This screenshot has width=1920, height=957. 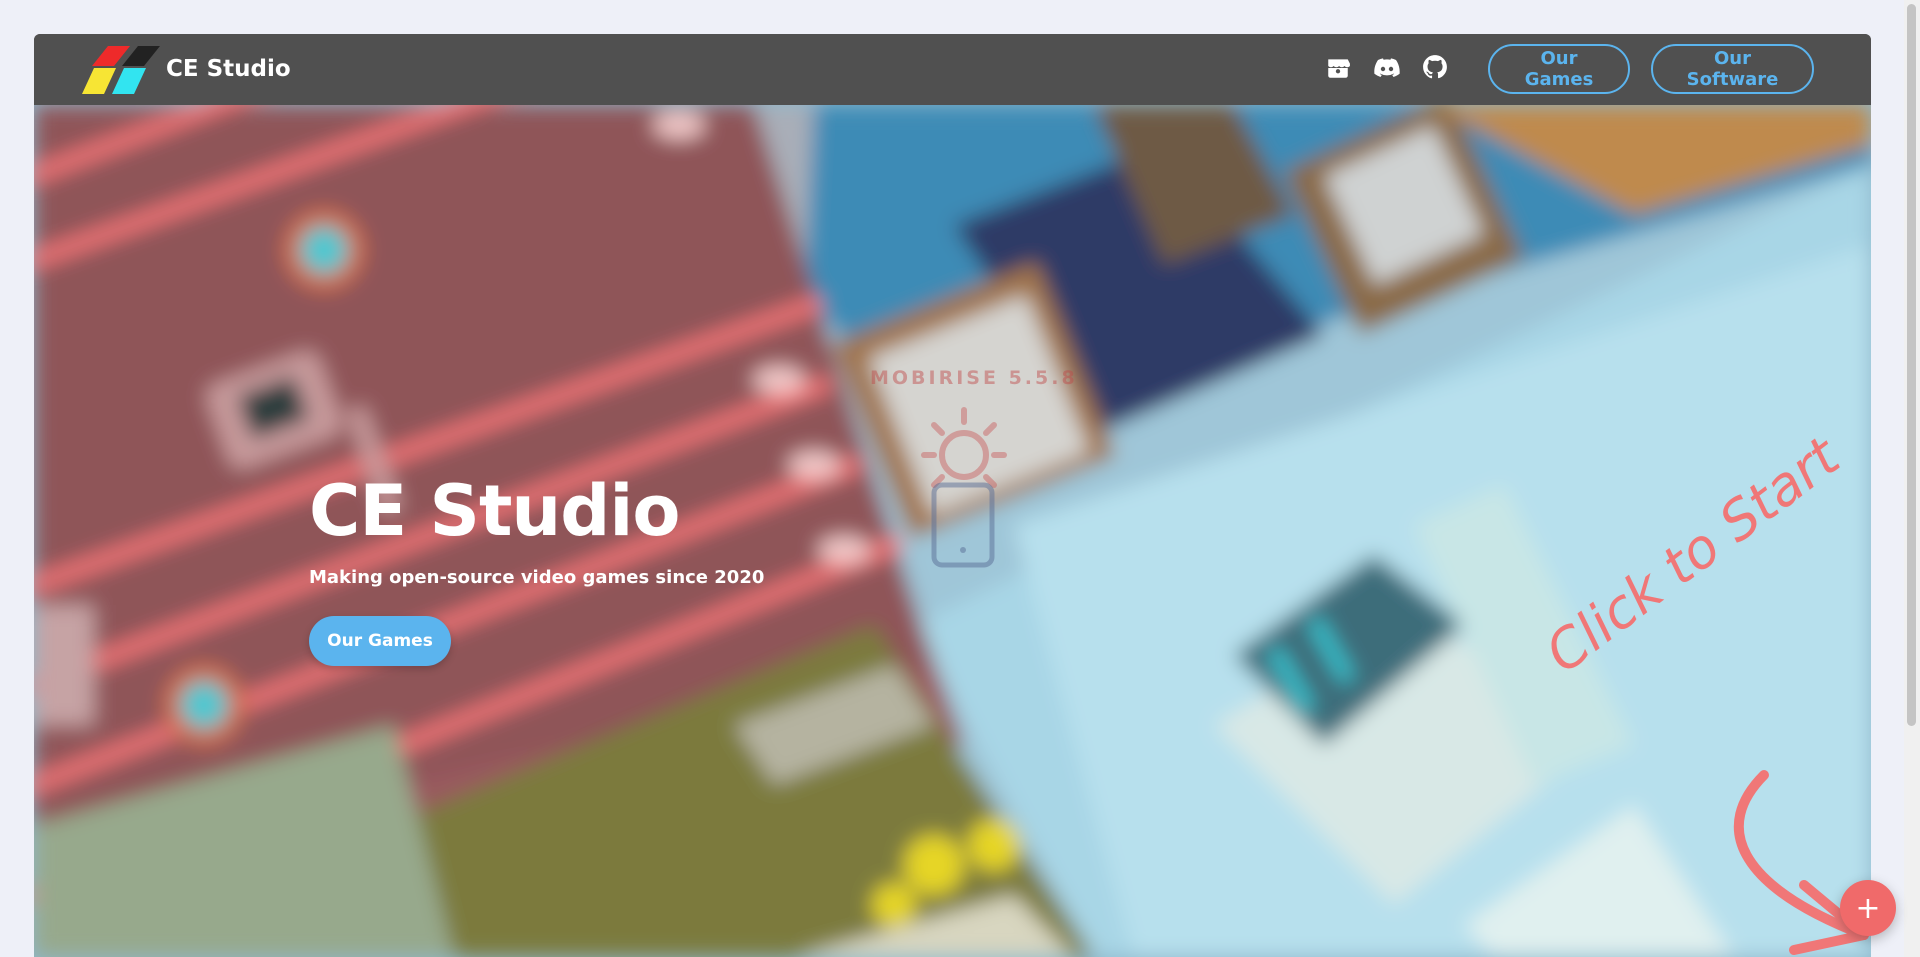 What do you see at coordinates (228, 69) in the screenshot?
I see `brand-name: CE Studio` at bounding box center [228, 69].